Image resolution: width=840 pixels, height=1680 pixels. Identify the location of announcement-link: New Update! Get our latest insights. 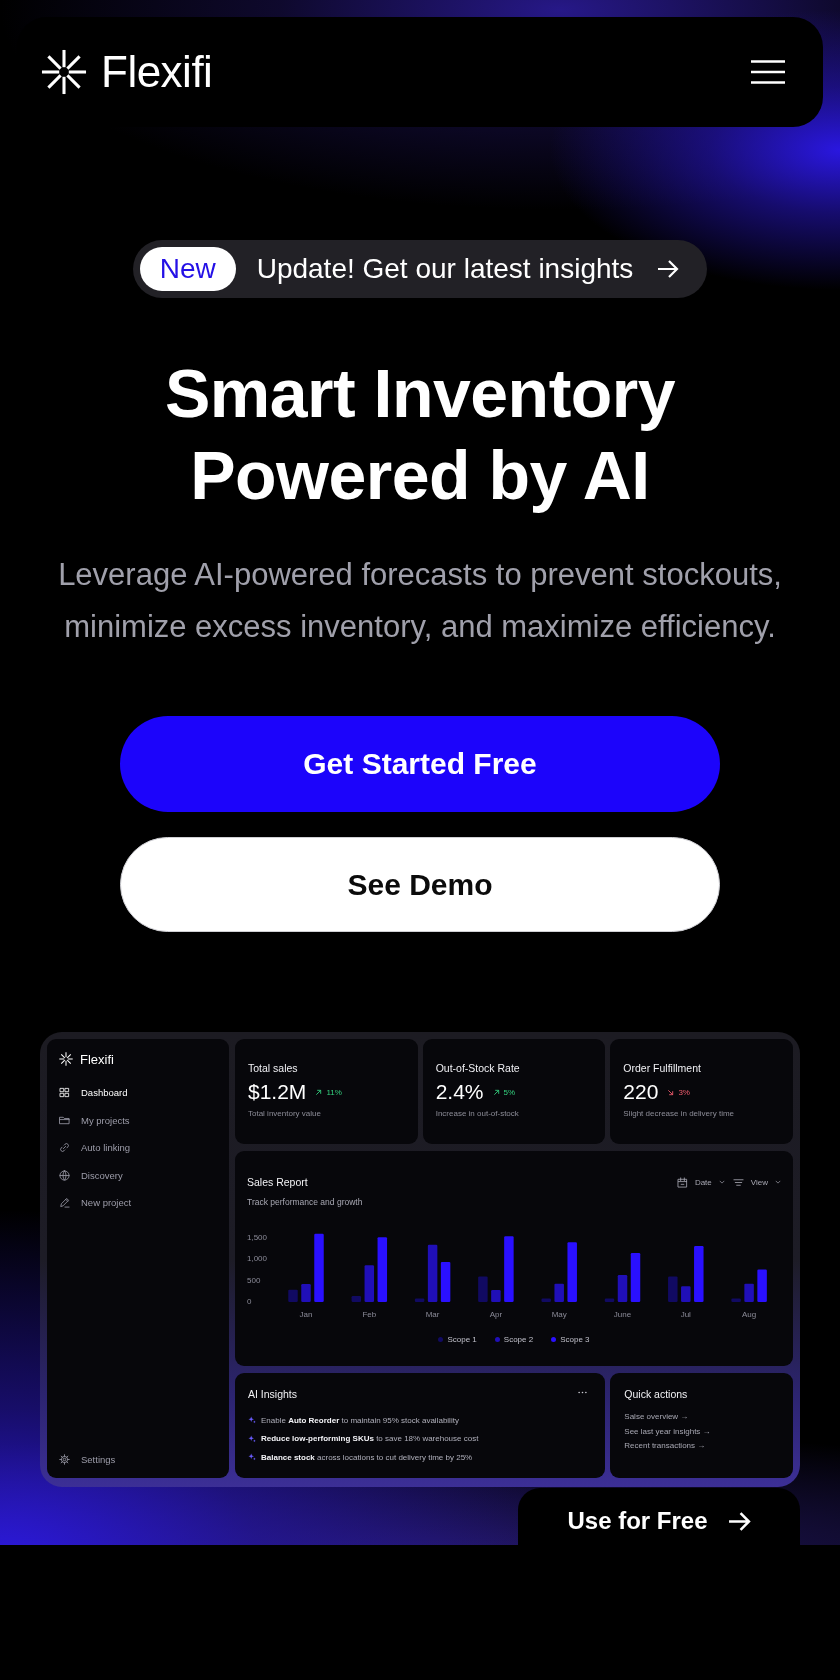
(420, 269).